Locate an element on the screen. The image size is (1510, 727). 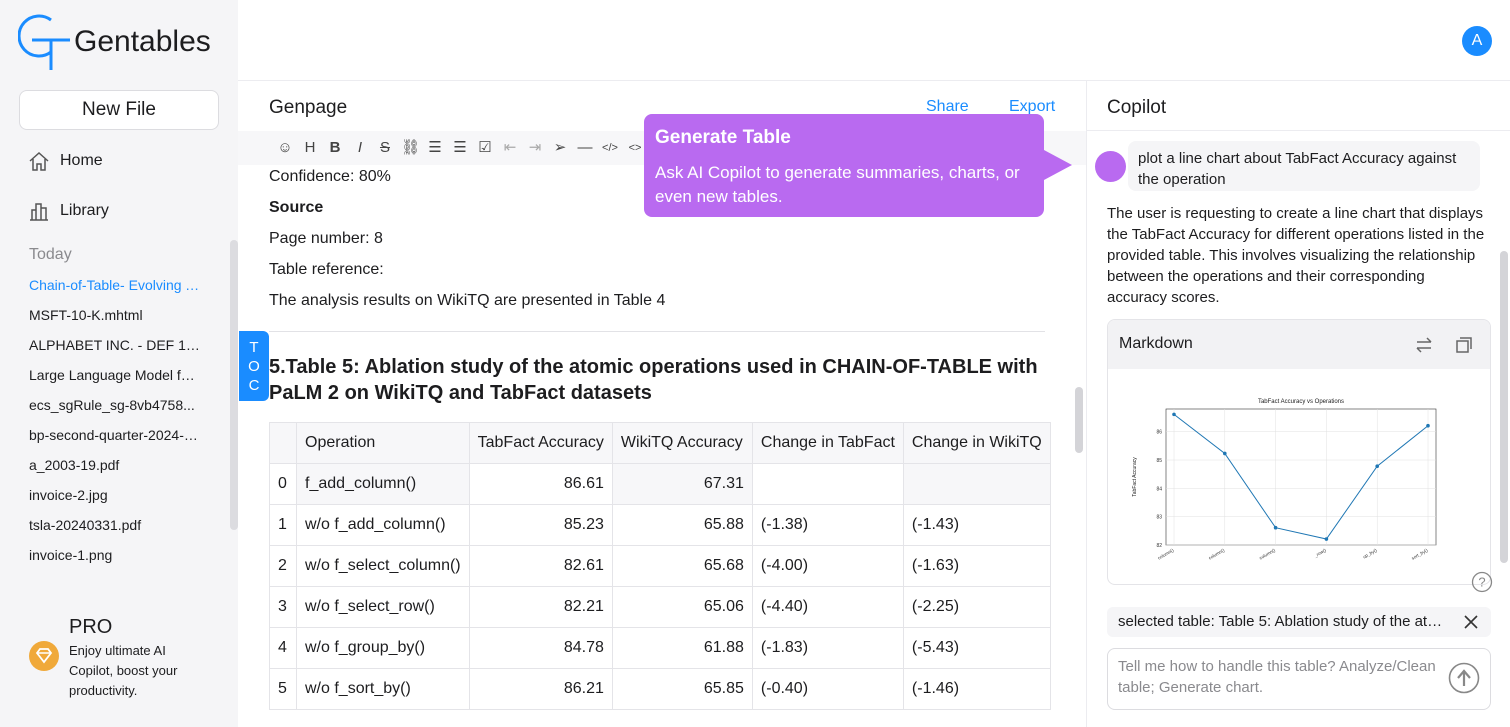
file-item: invoice-2.jpg is located at coordinates (115, 499).